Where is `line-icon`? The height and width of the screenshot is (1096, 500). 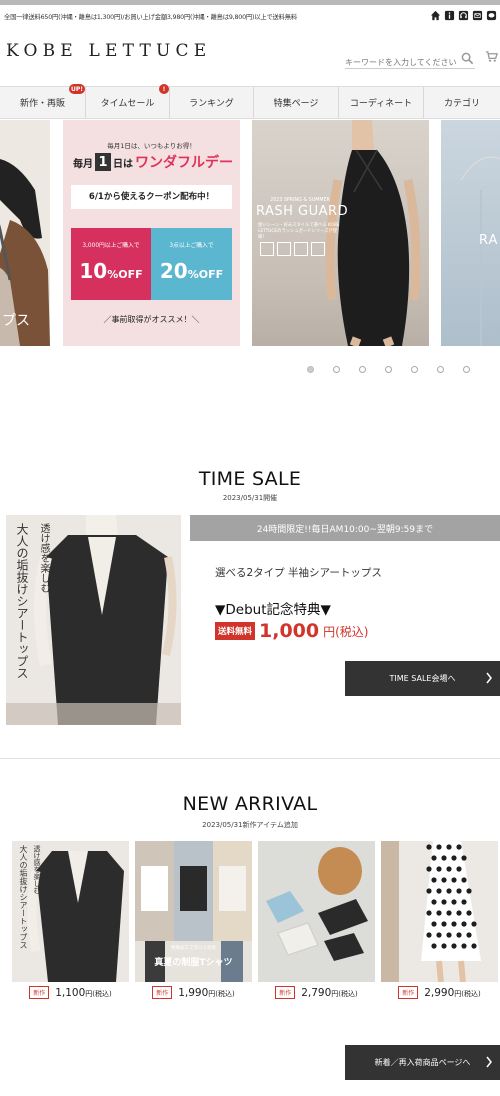 line-icon is located at coordinates (491, 15).